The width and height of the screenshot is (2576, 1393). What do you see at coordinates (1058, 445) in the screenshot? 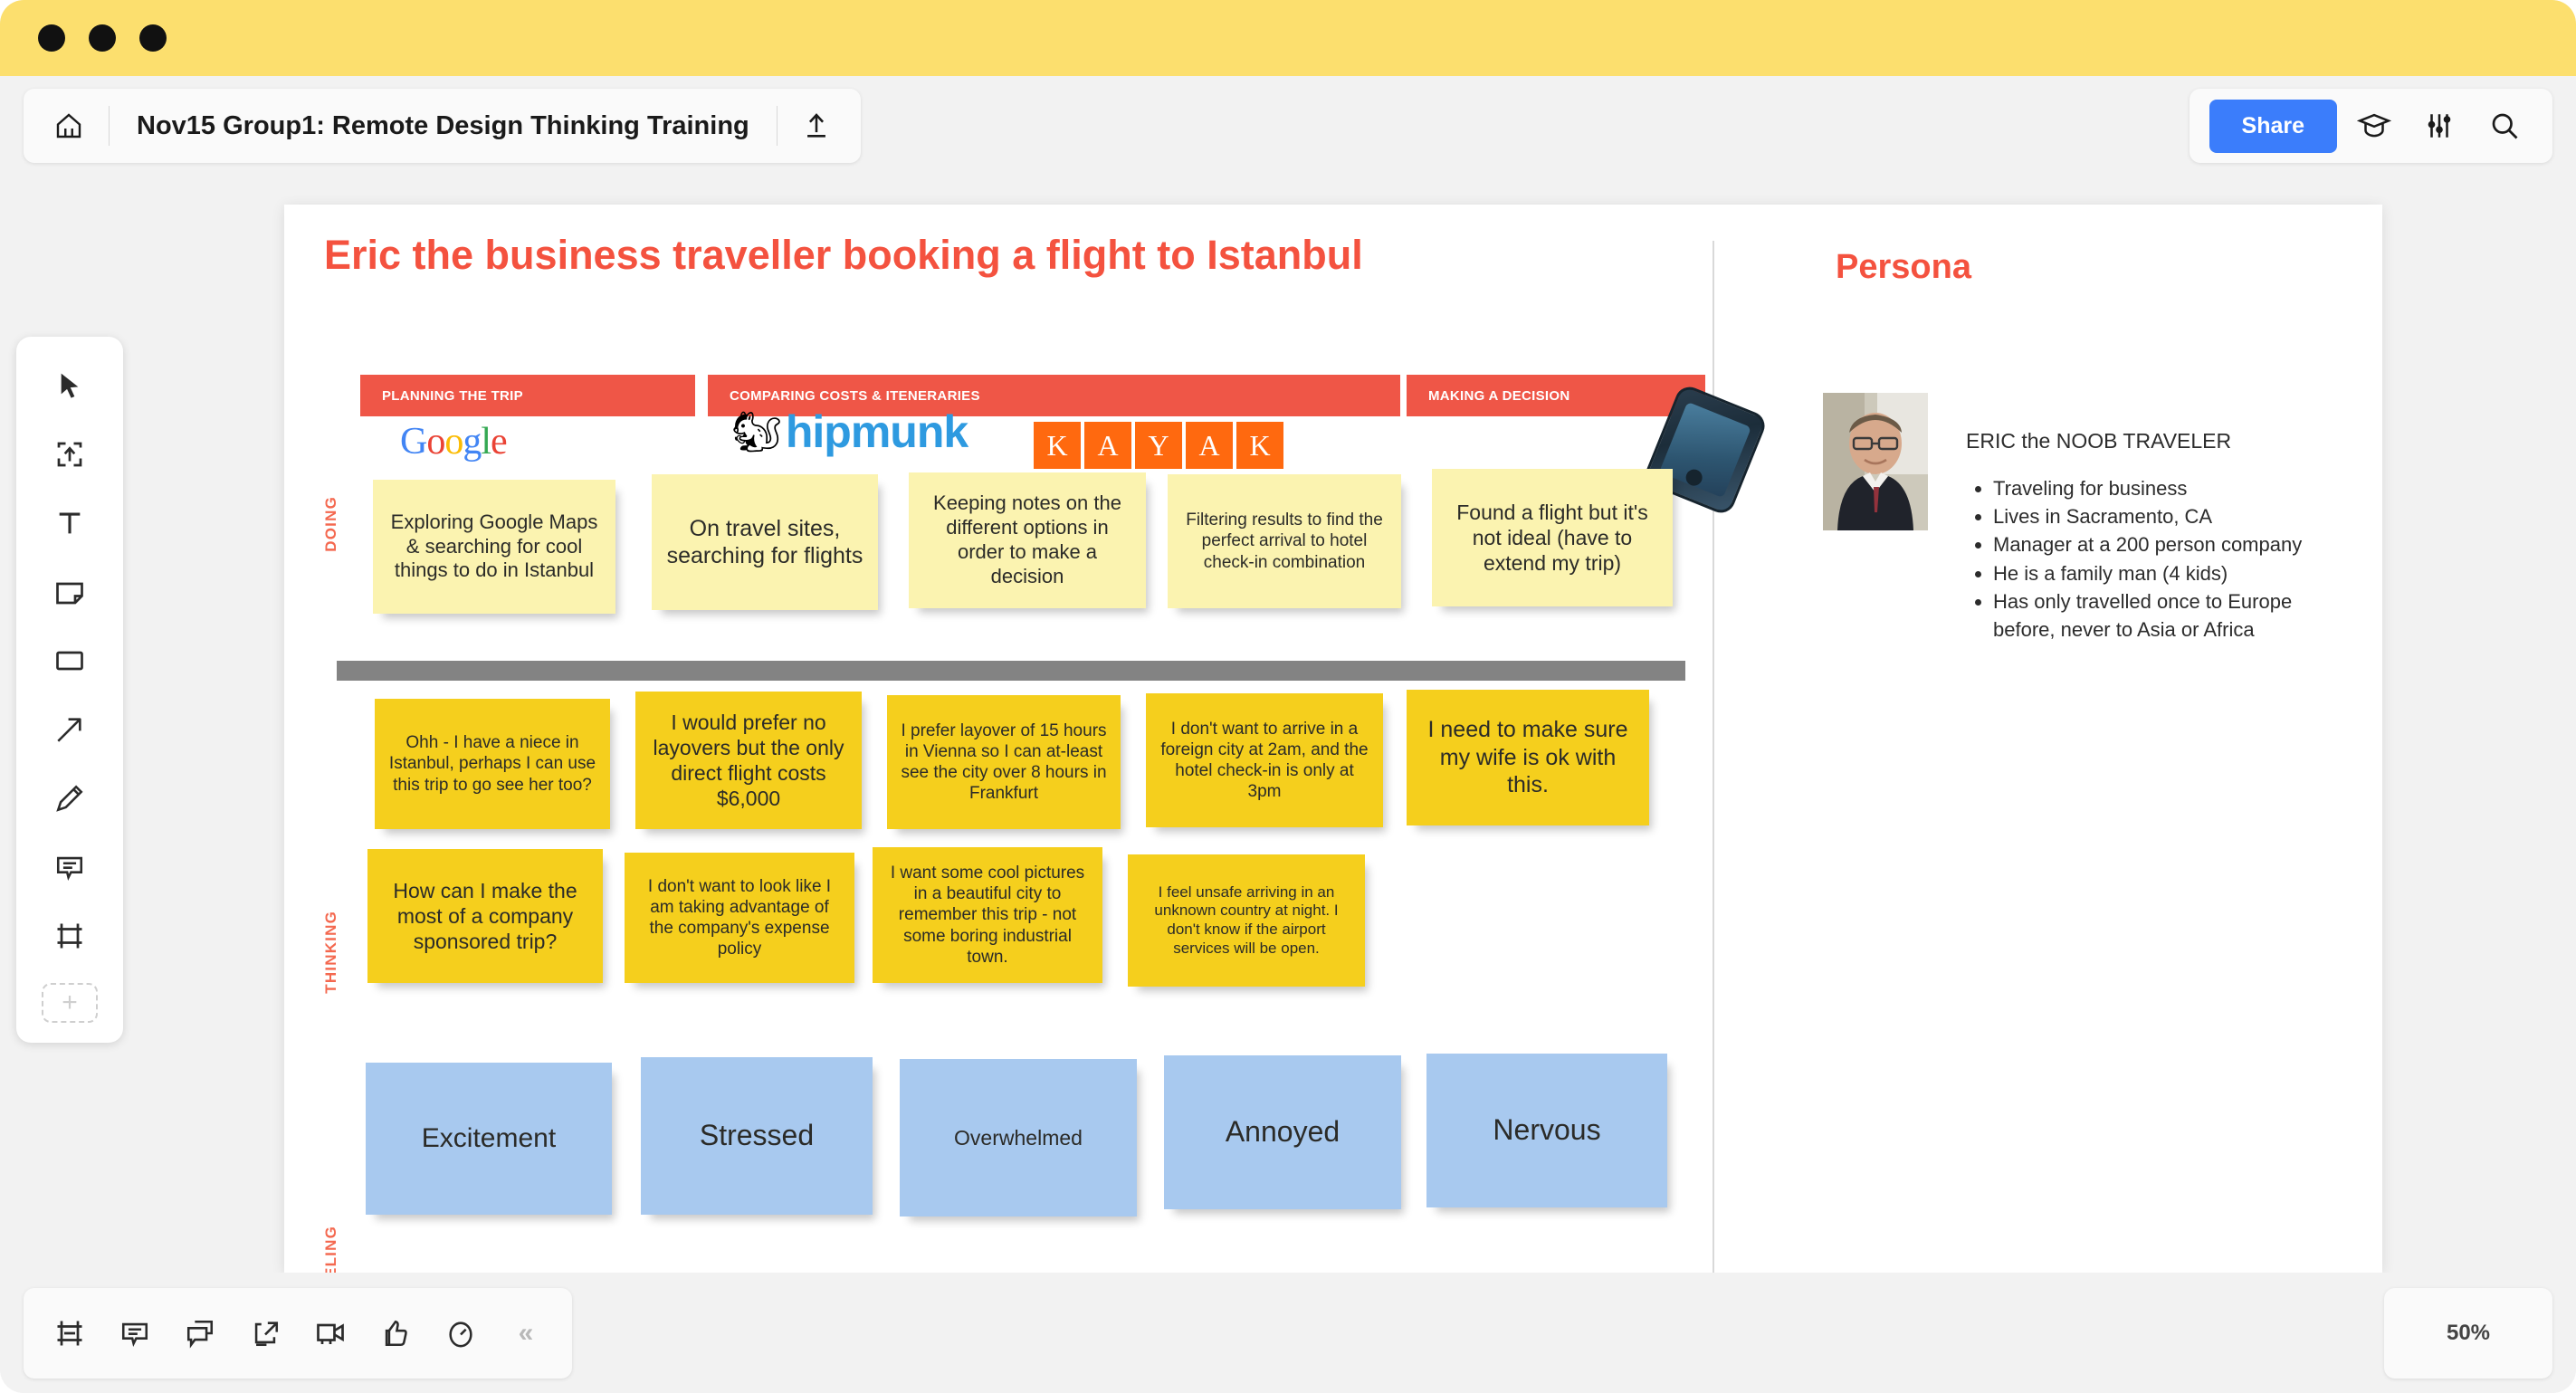
I see `kayak-letter-k1: K` at bounding box center [1058, 445].